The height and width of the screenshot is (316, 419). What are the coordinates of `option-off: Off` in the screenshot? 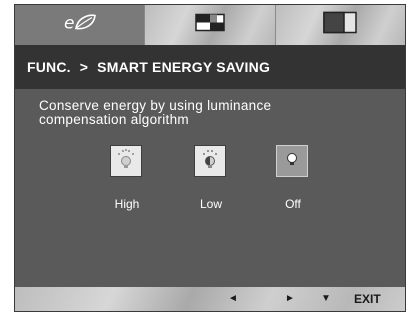 It's located at (293, 178).